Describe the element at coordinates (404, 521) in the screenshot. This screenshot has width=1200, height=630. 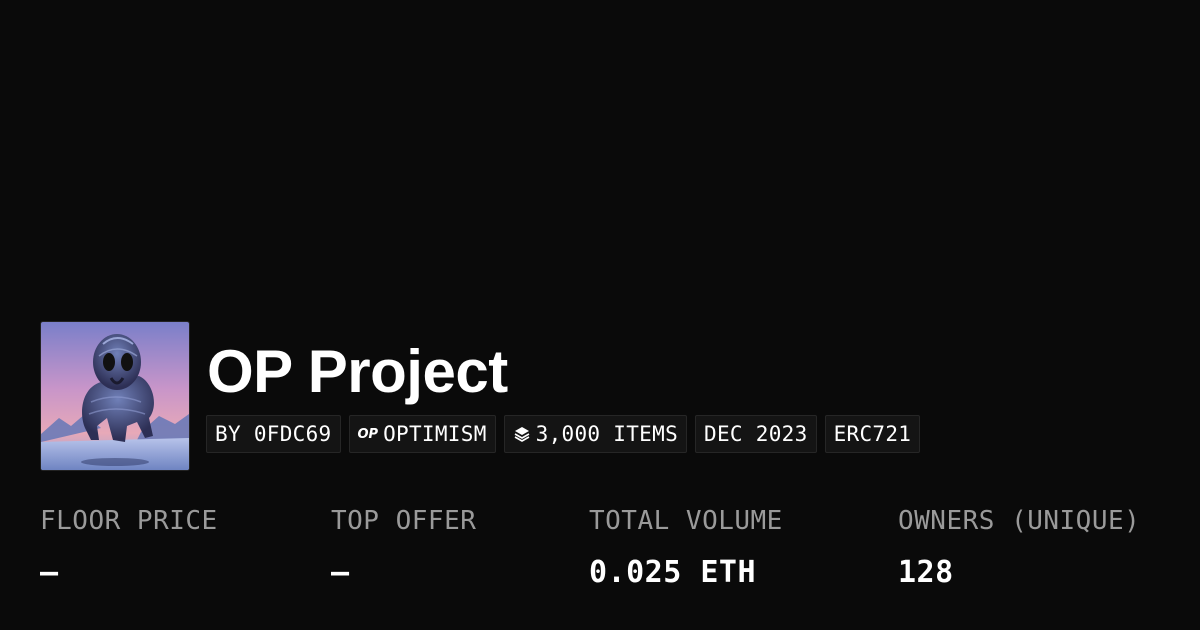
I see `top-offer-label: TOP OFFER` at that location.